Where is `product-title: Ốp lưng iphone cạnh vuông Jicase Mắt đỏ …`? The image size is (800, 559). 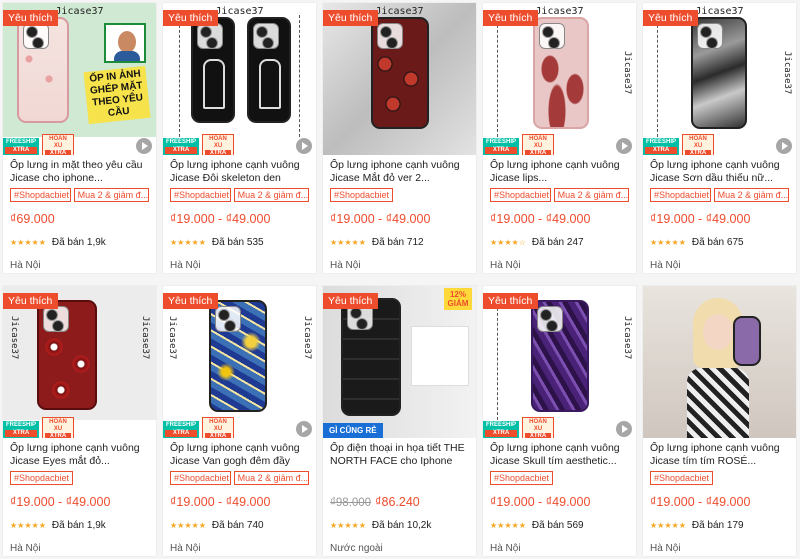
product-title: Ốp lưng iphone cạnh vuông Jicase Mắt đỏ … is located at coordinates (399, 172).